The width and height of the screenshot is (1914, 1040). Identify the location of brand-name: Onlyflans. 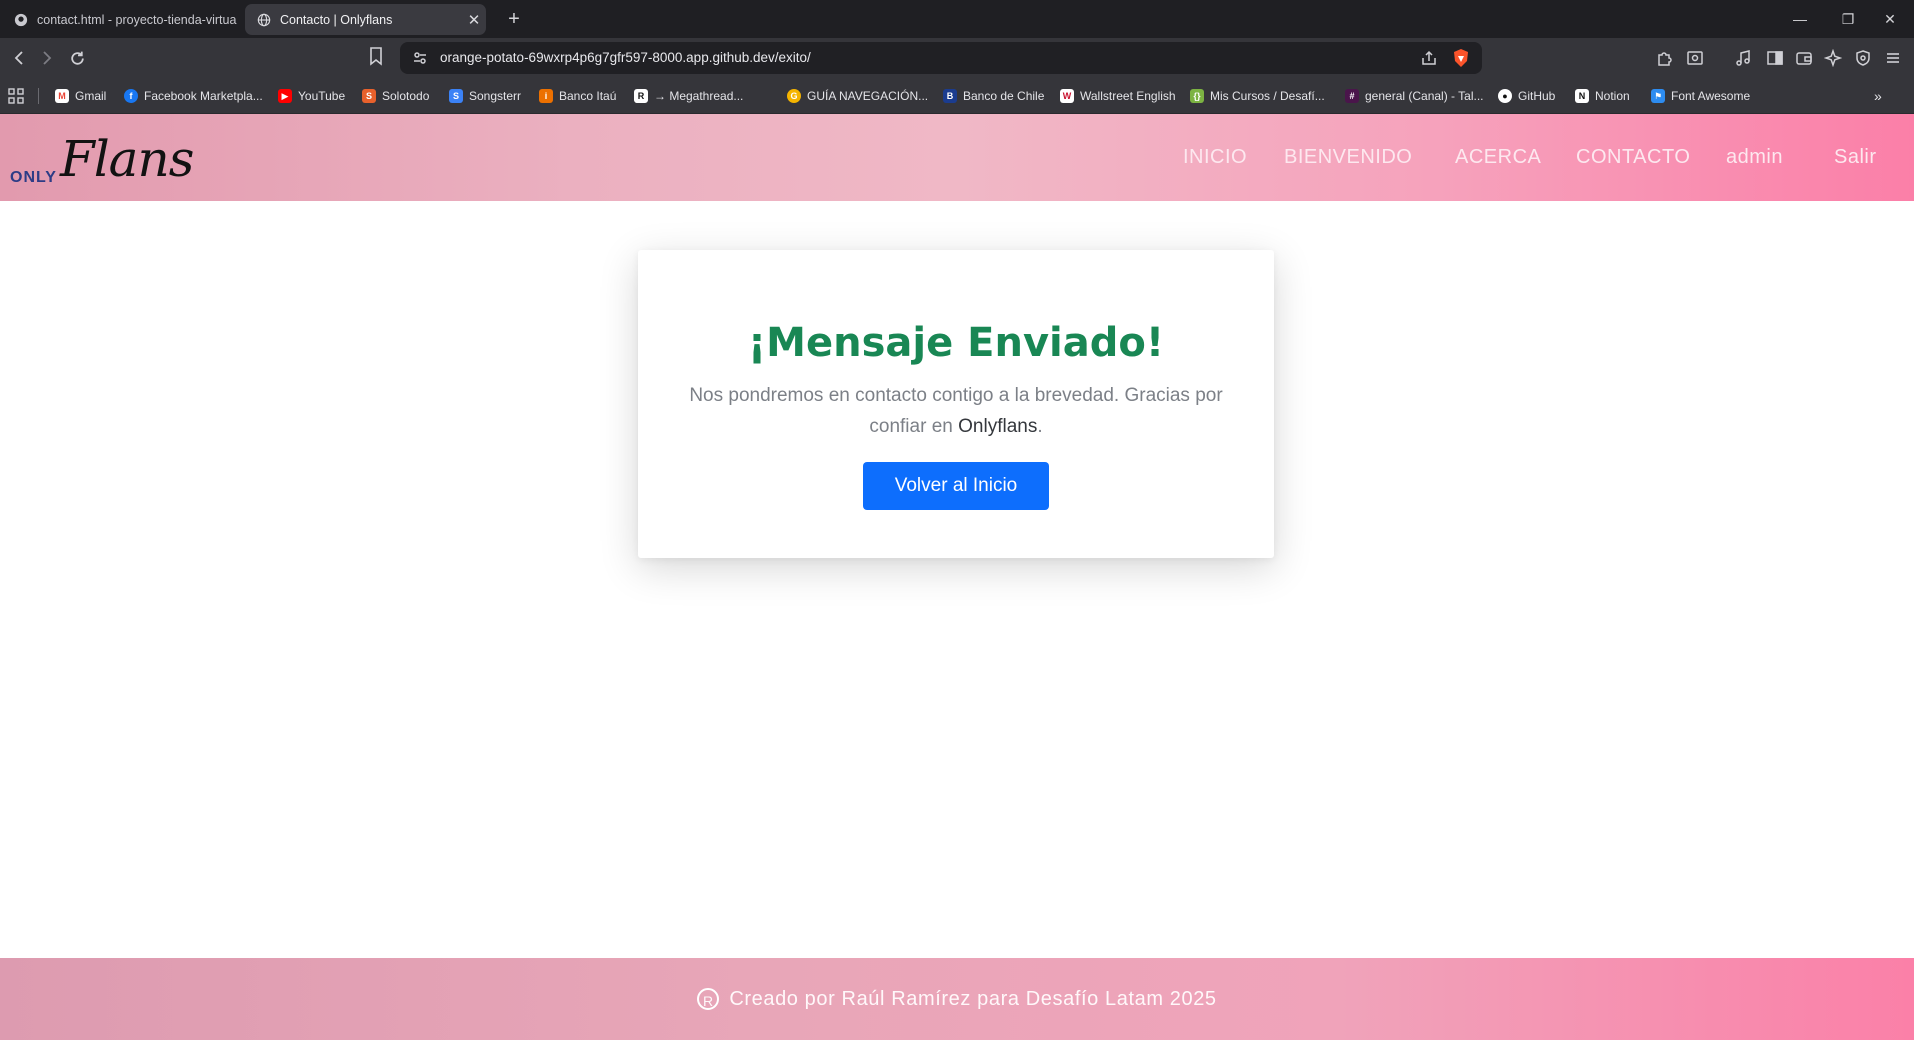
(998, 426).